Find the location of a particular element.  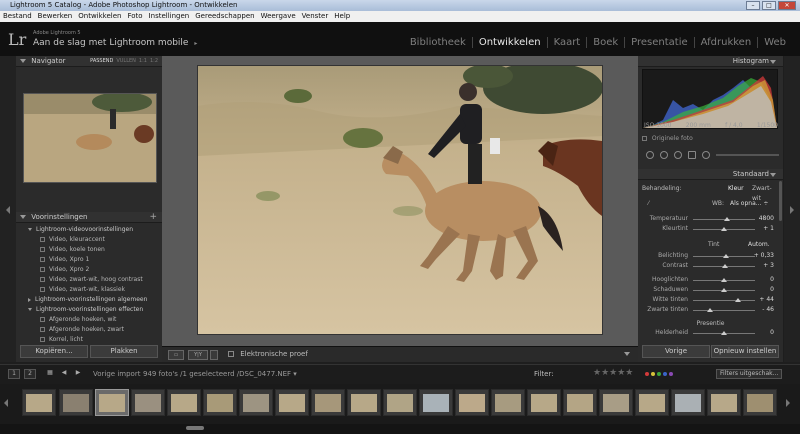

slider-hooglichten: Hooglichten 0 is located at coordinates (710, 280).